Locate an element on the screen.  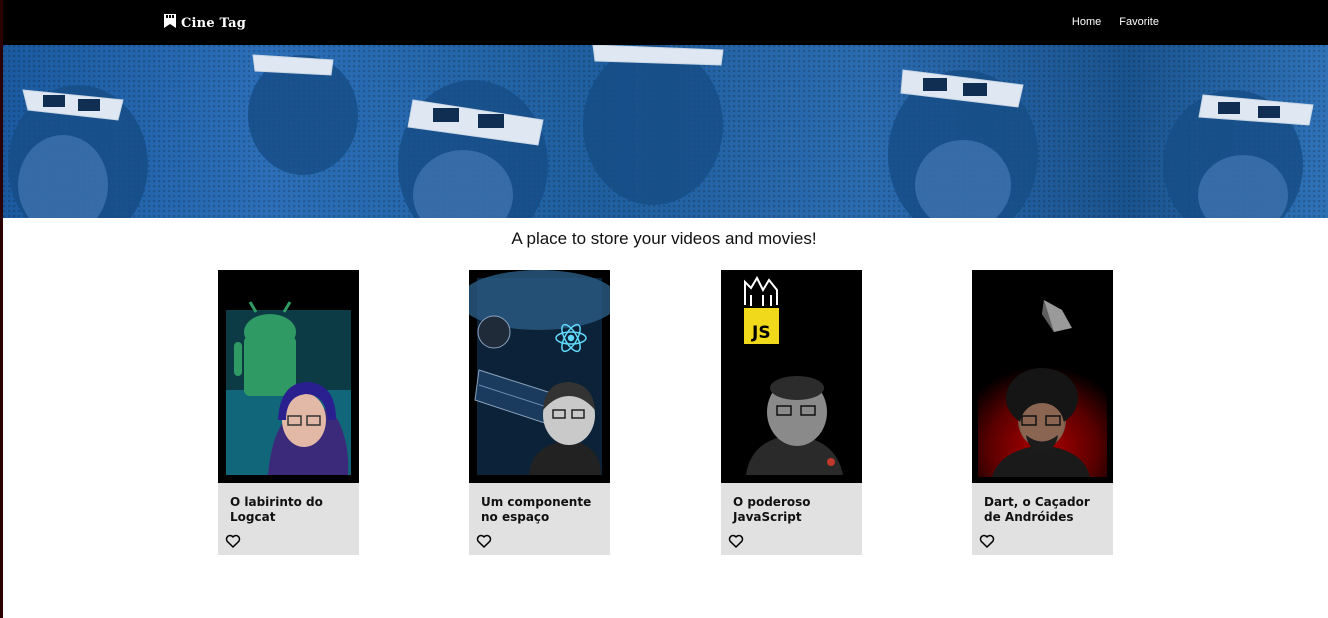
video-title: Um componente no espaço is located at coordinates (536, 509).